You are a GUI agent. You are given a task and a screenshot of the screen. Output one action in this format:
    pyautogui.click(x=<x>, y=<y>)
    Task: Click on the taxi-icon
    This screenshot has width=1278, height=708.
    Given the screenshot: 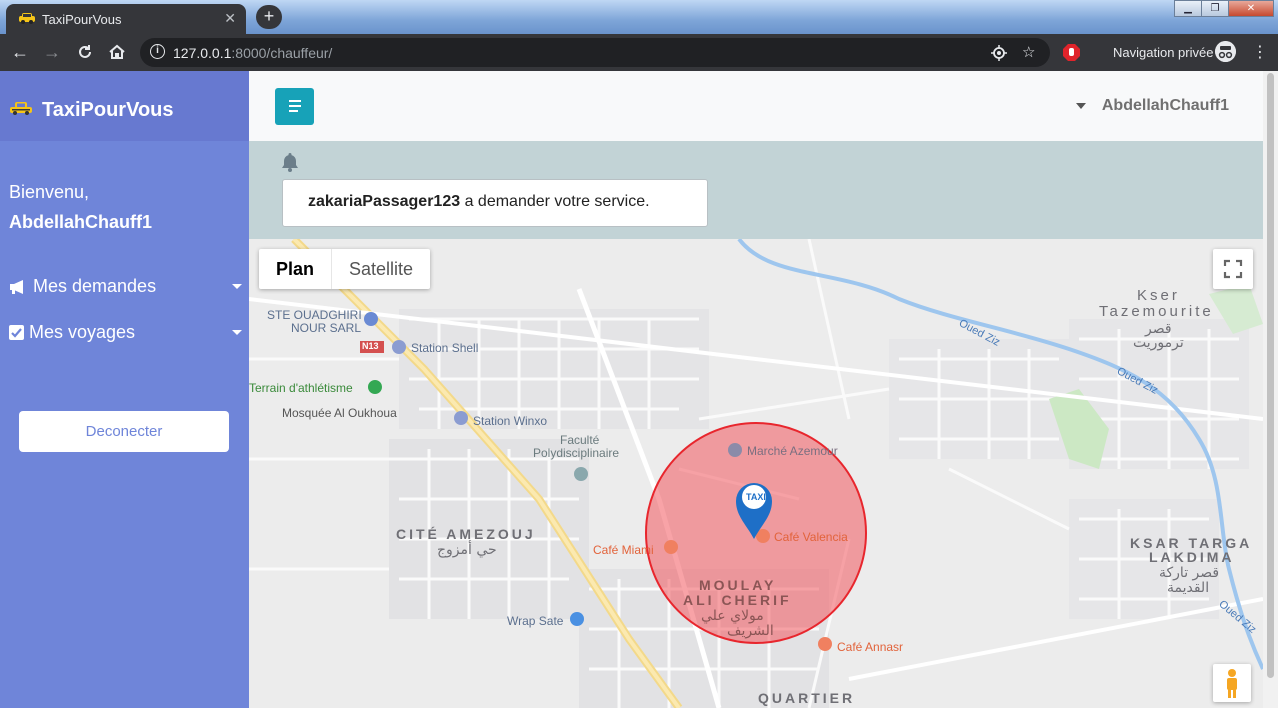 What is the action you would take?
    pyautogui.click(x=21, y=108)
    